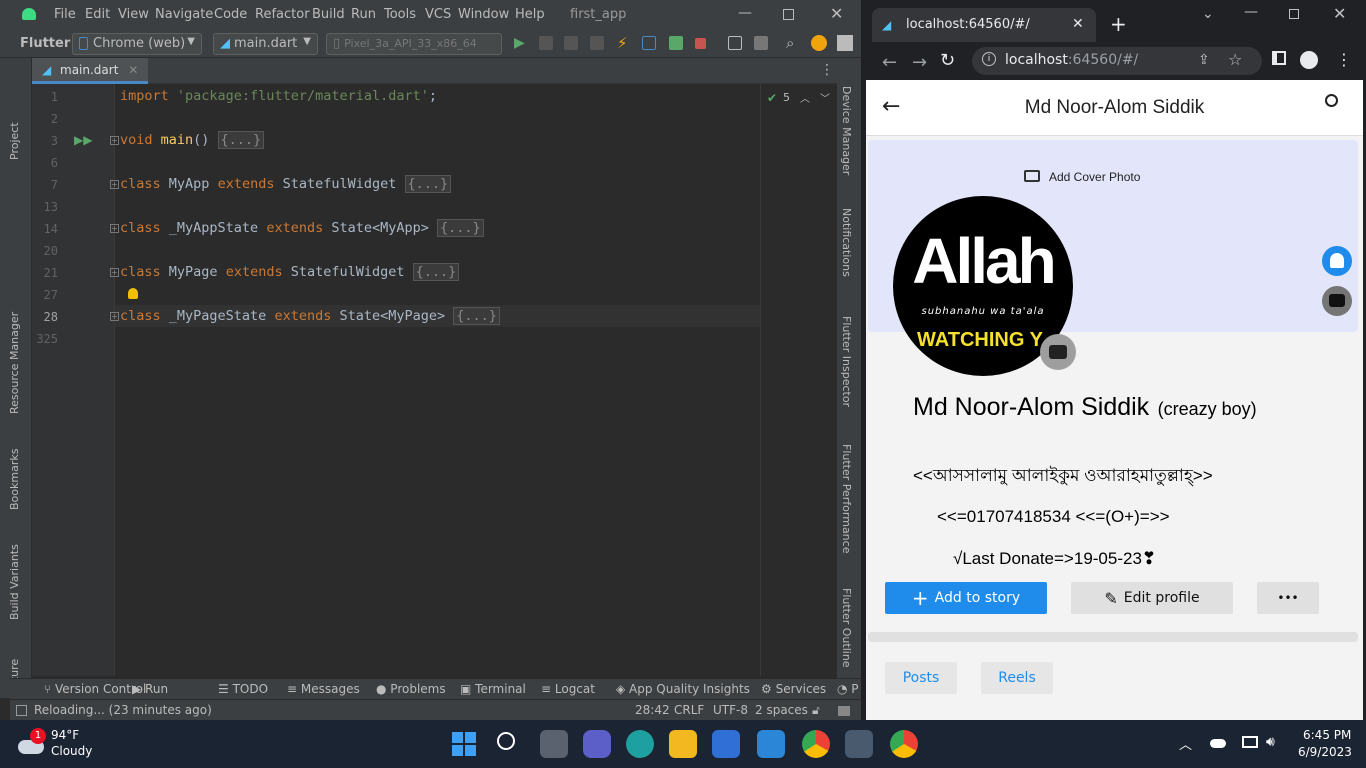 The image size is (1366, 768). Describe the element at coordinates (1204, 60) in the screenshot. I see `share-icon: ⇪` at that location.